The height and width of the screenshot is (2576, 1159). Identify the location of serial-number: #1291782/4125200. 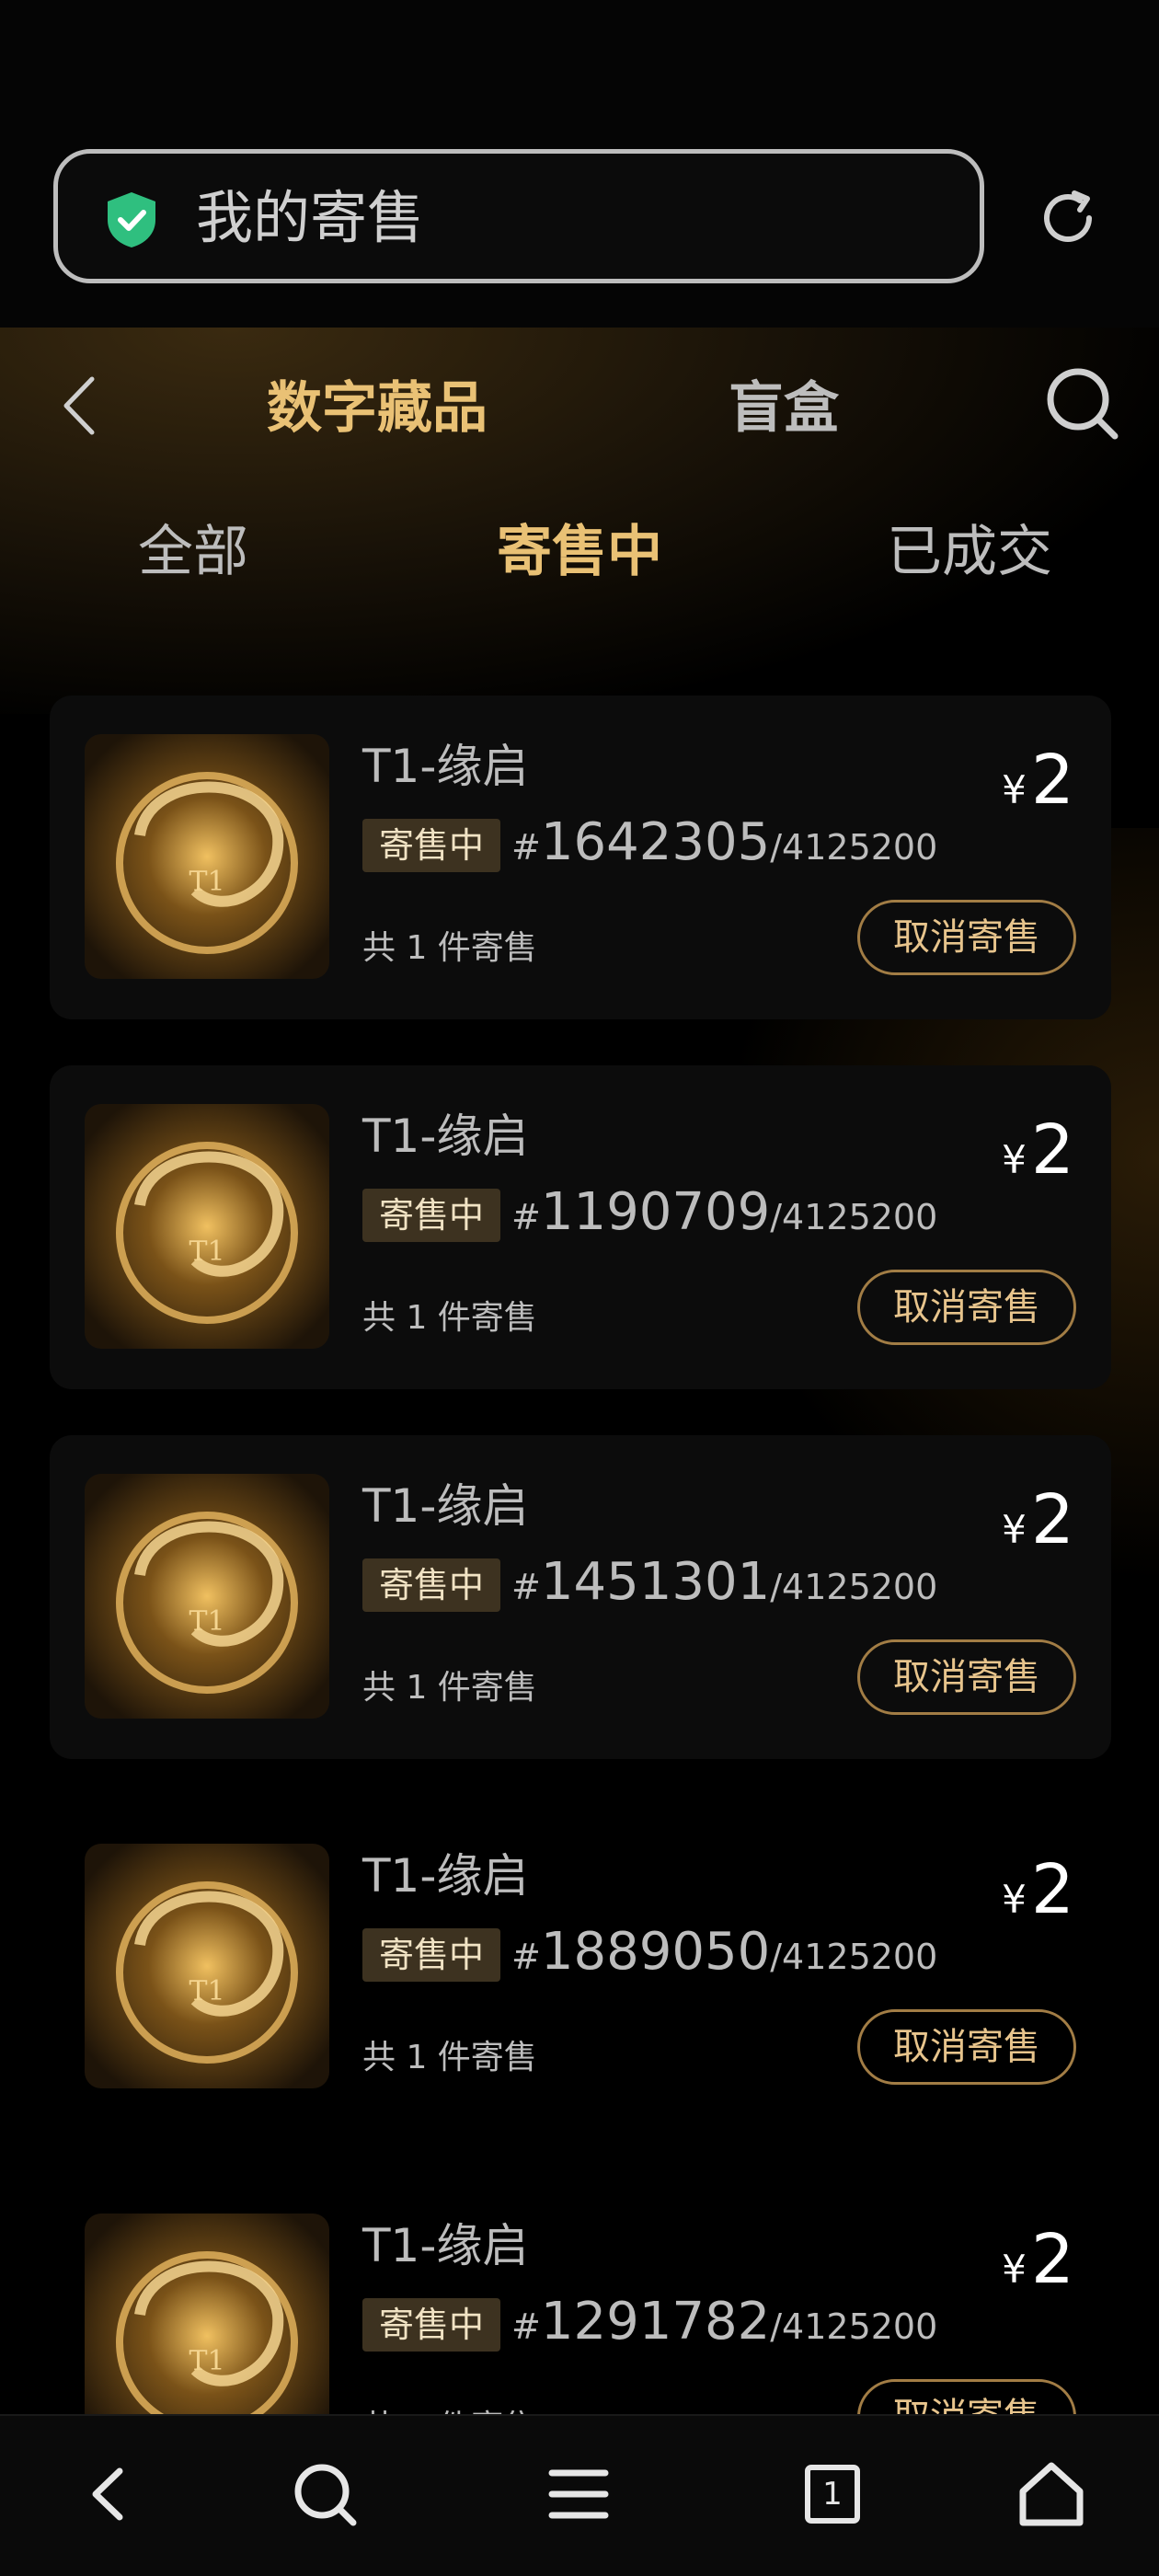
(724, 2322).